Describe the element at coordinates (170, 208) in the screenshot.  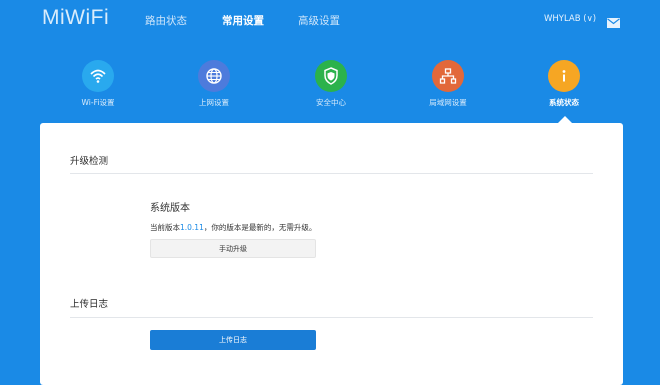
I see `system-version-title: 系统版本` at that location.